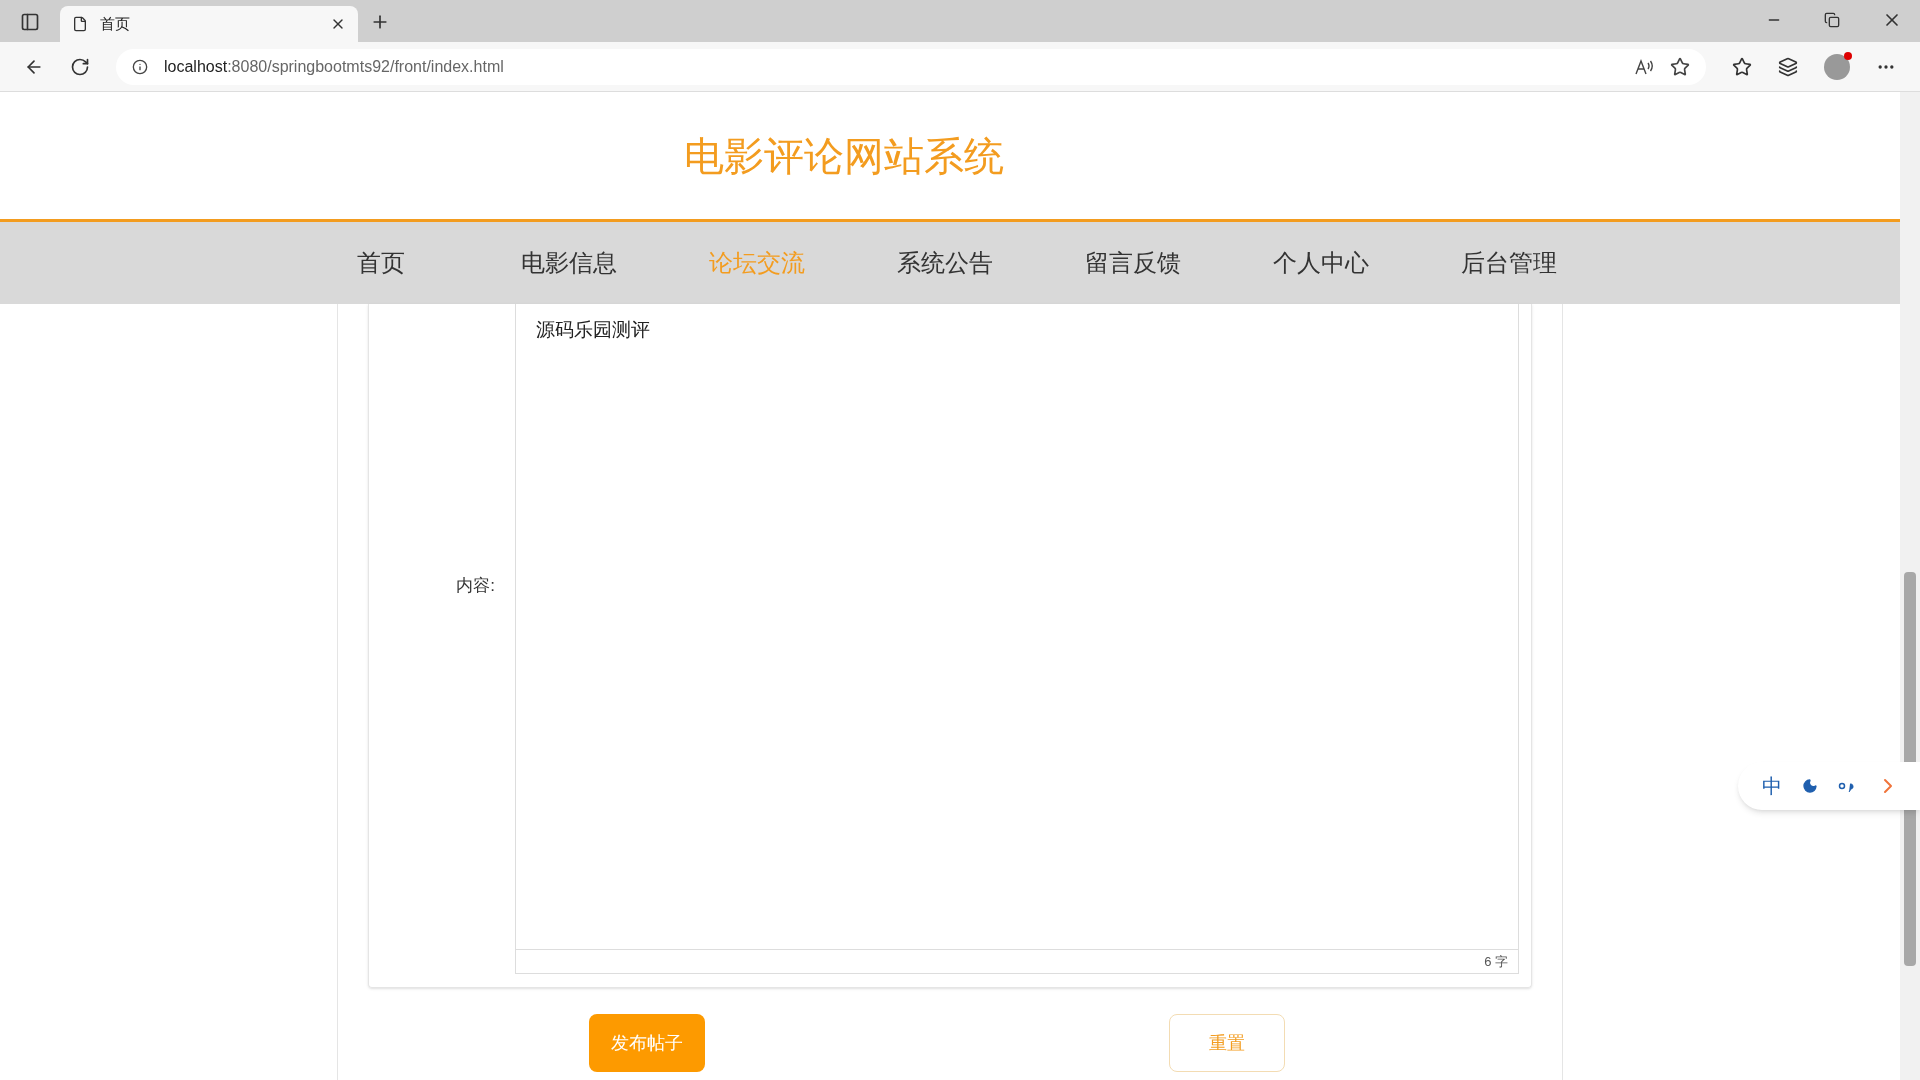  I want to click on page-icon, so click(80, 24).